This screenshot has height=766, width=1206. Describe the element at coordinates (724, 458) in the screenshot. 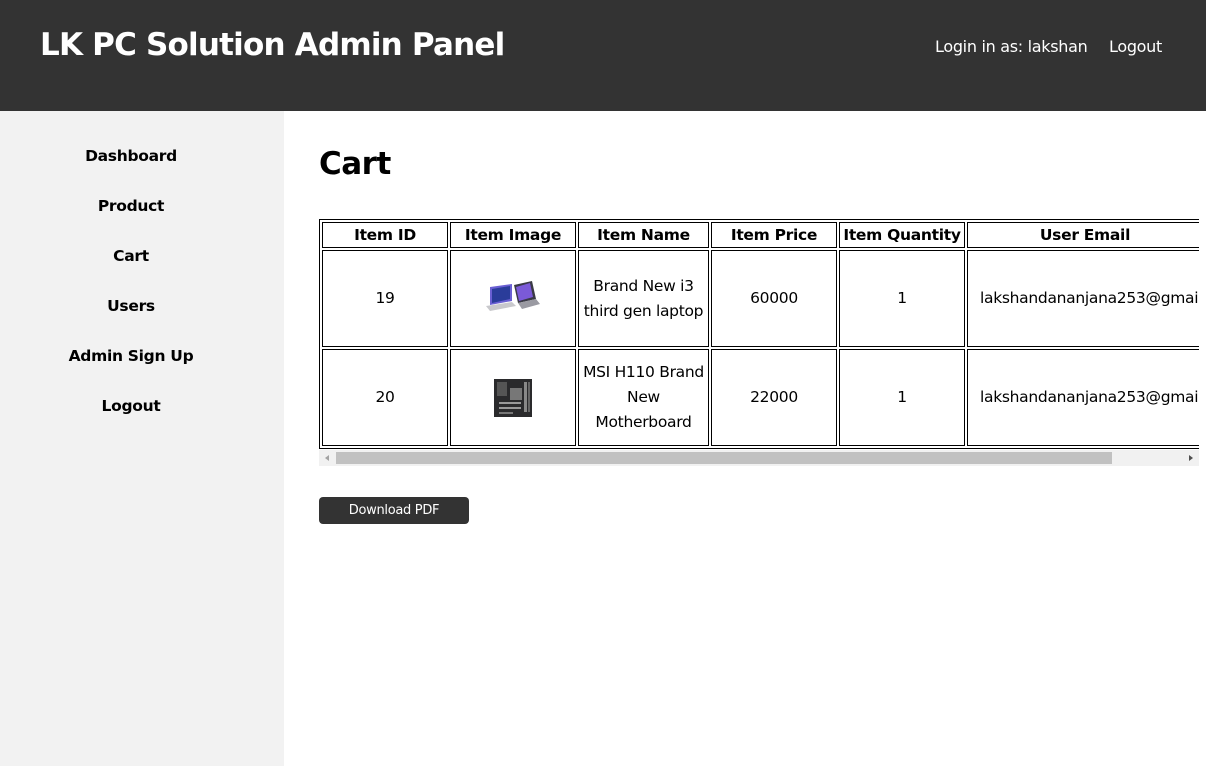

I see `scrollbar-thumb` at that location.